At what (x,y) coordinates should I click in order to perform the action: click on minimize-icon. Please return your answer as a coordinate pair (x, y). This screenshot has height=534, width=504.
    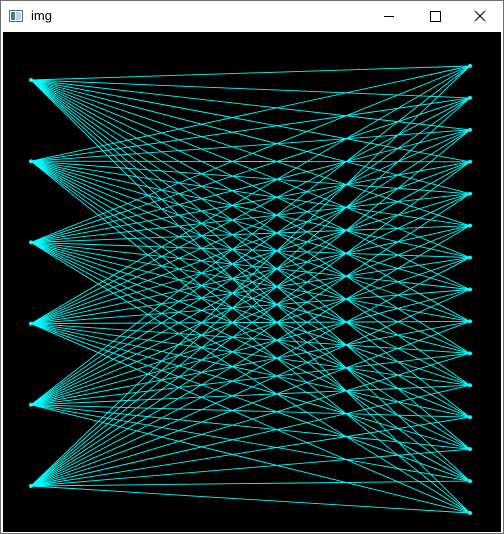
    Looking at the image, I should click on (389, 16).